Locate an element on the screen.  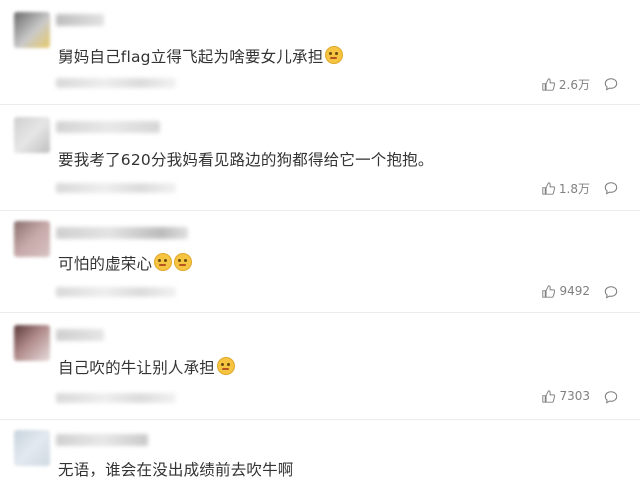
comment-text: 可怕的虚荣心 is located at coordinates (125, 263).